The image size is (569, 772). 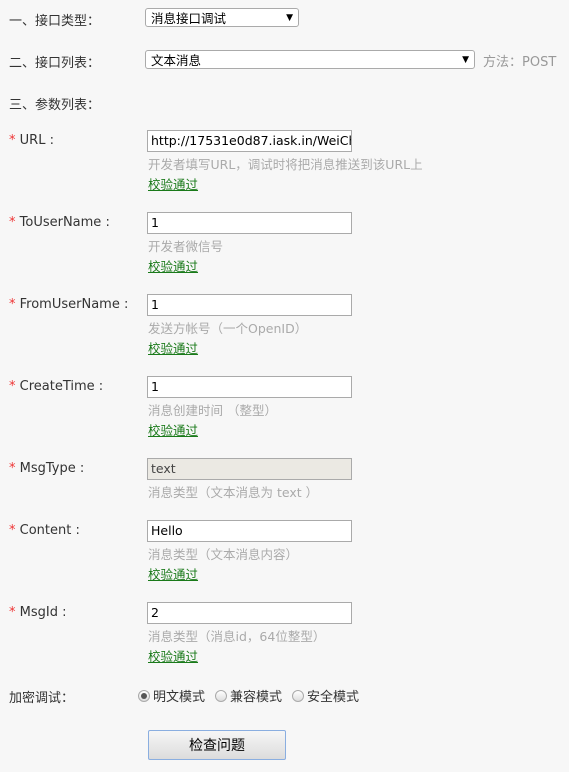 I want to click on param-input: text, so click(x=249, y=469).